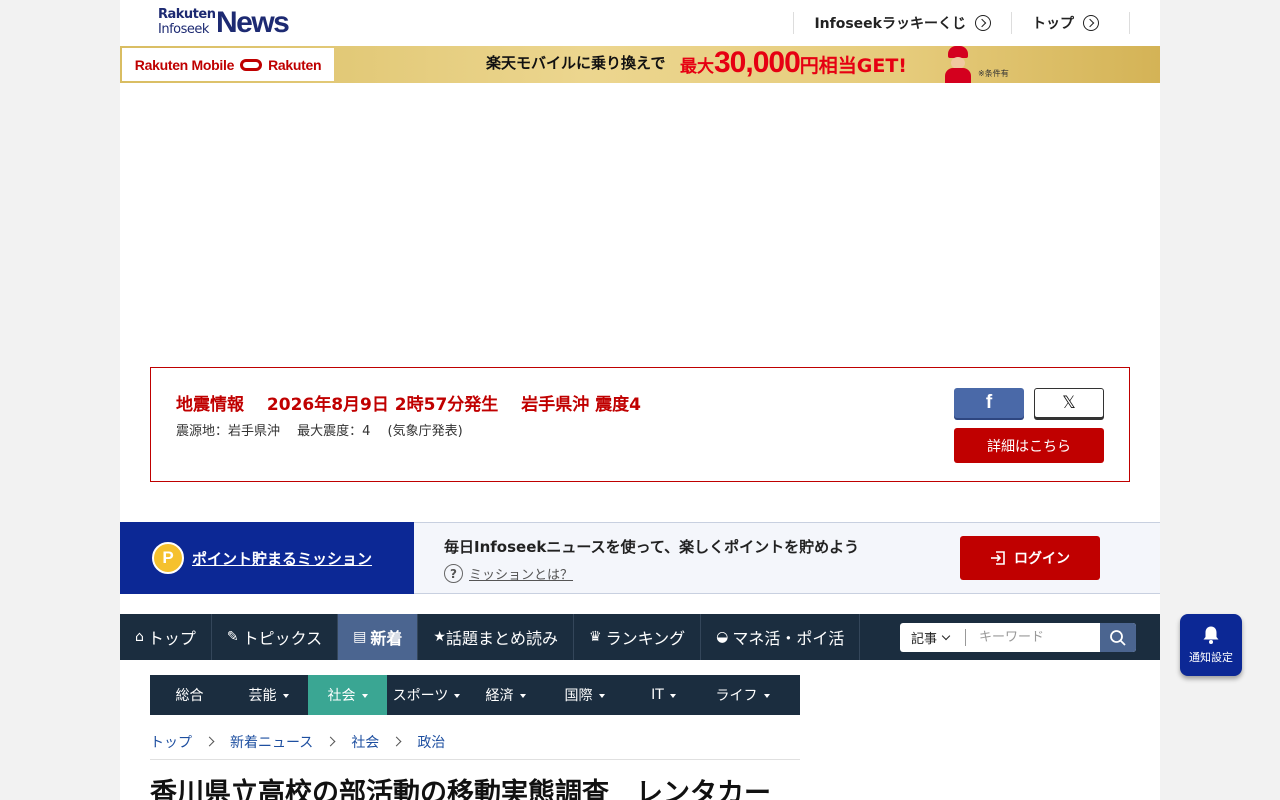 The width and height of the screenshot is (1280, 800). I want to click on nav-tab-money: ◒ マネ活・ポイ活, so click(781, 637).